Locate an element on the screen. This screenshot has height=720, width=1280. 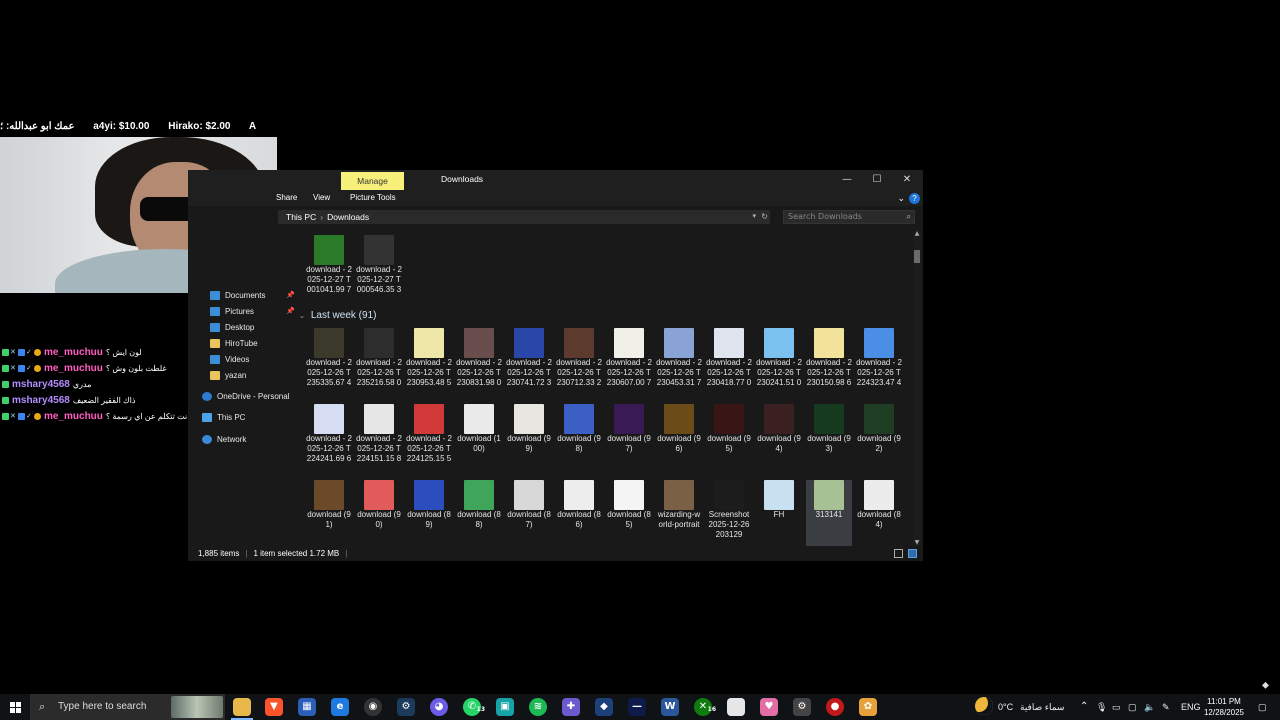
file-tile: download (88) is located at coordinates (479, 513).